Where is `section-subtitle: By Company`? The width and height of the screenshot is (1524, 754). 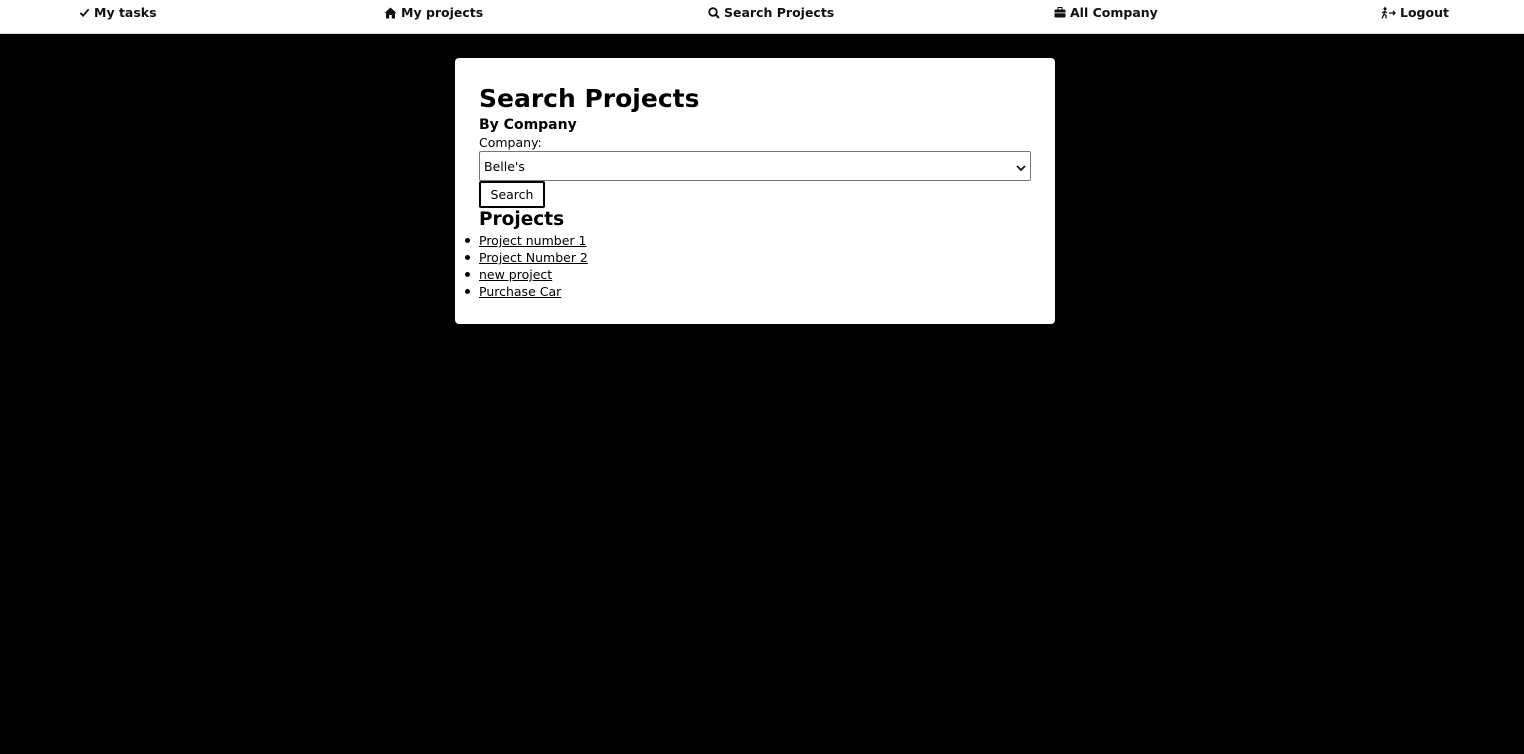 section-subtitle: By Company is located at coordinates (528, 125).